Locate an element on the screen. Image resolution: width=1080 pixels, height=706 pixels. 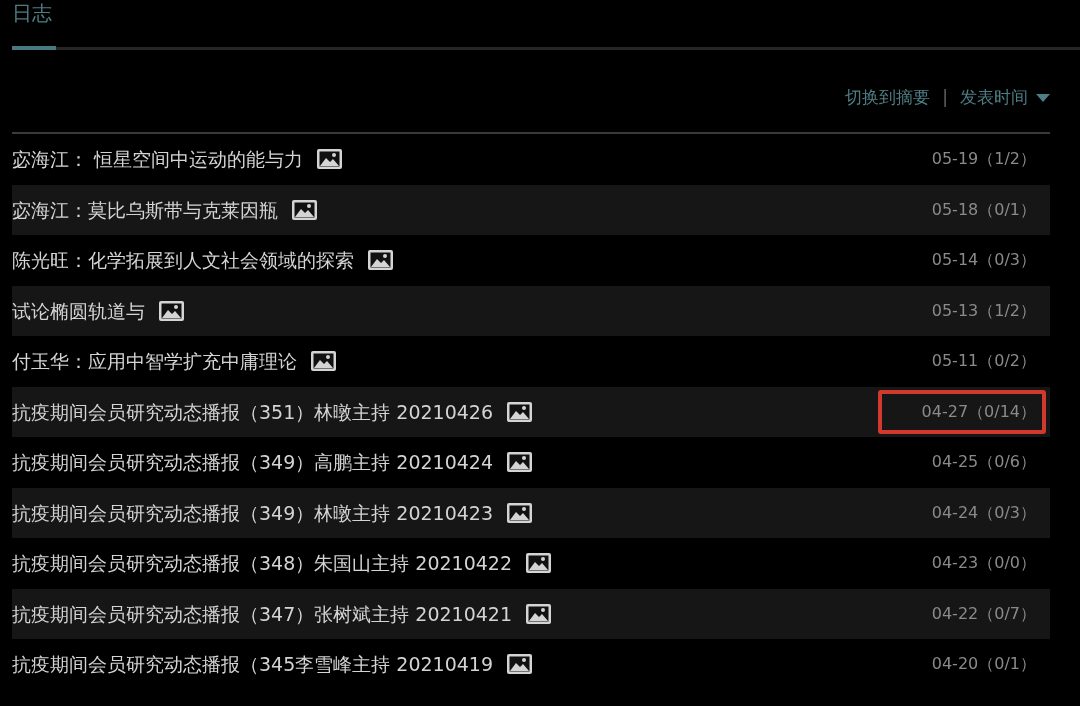
entry-title: 抗疫期间会员研究动态播报（349）高鹏主持 20210424 is located at coordinates (272, 462).